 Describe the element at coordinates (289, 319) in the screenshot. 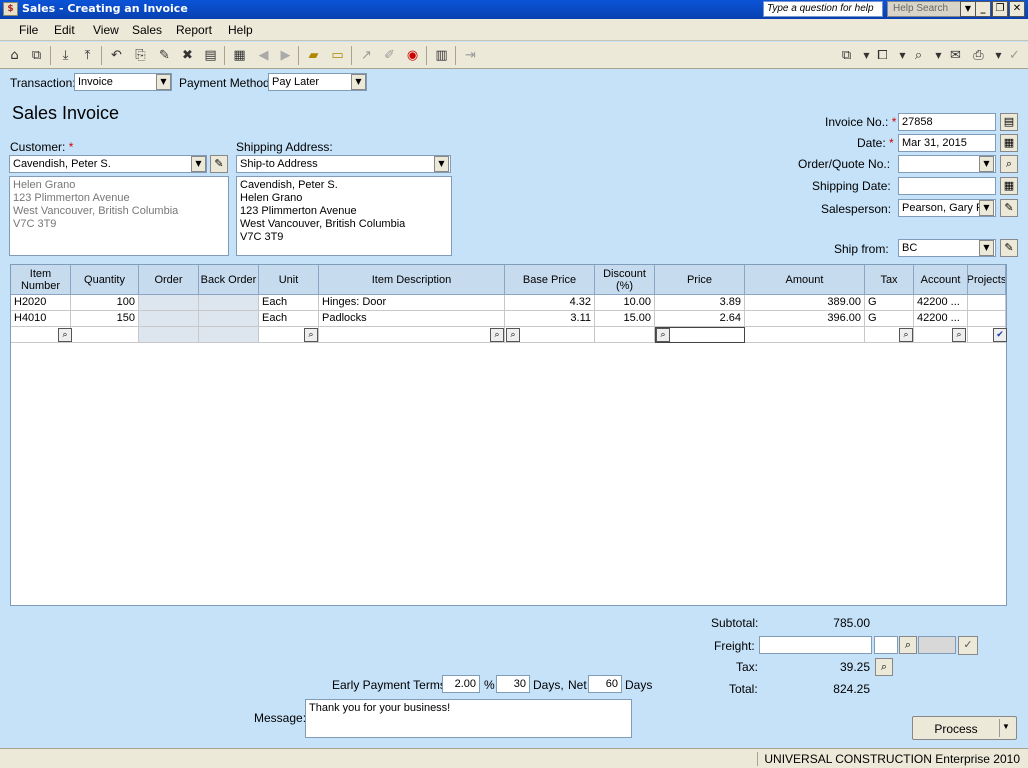

I see `row2-unit: Each` at that location.